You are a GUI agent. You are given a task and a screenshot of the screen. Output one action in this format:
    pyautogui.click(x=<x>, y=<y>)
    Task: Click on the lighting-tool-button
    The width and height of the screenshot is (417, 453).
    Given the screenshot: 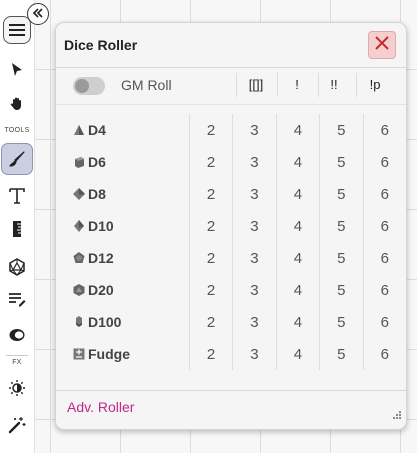 What is the action you would take?
    pyautogui.click(x=17, y=388)
    